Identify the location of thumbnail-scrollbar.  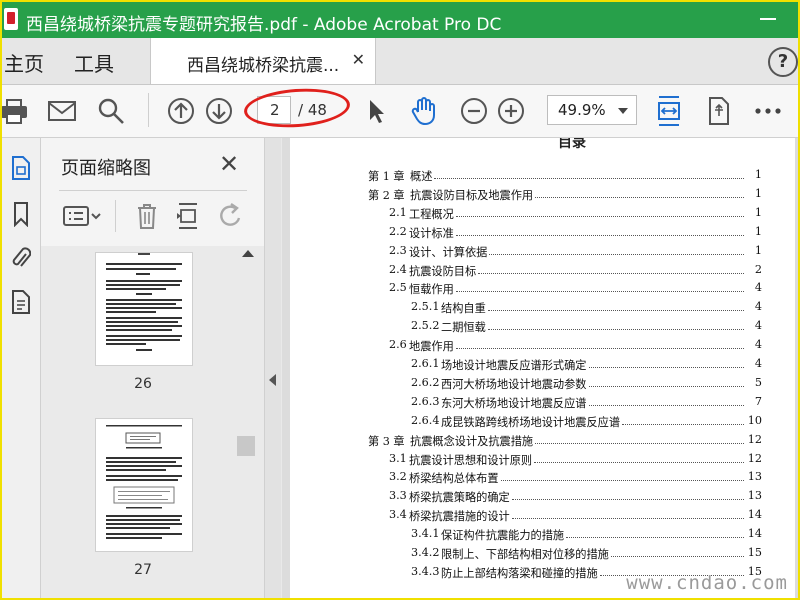
(247, 422).